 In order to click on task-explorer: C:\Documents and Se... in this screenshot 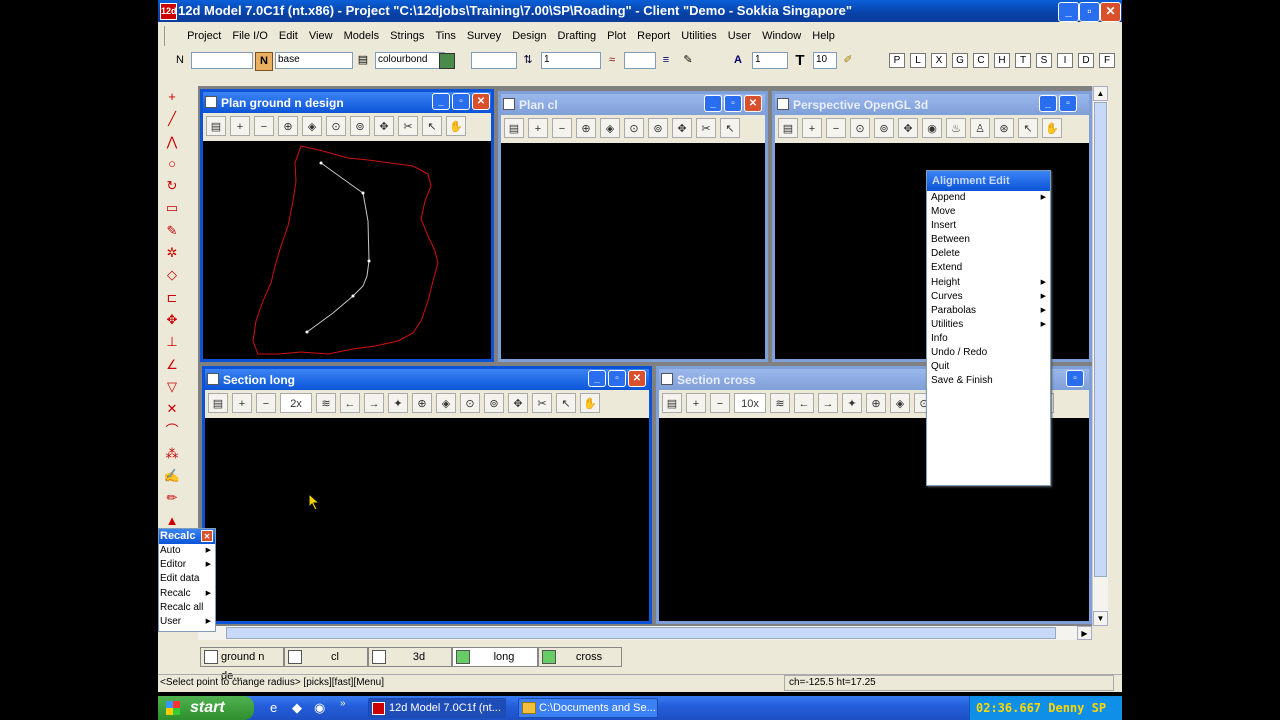, I will do `click(588, 708)`.